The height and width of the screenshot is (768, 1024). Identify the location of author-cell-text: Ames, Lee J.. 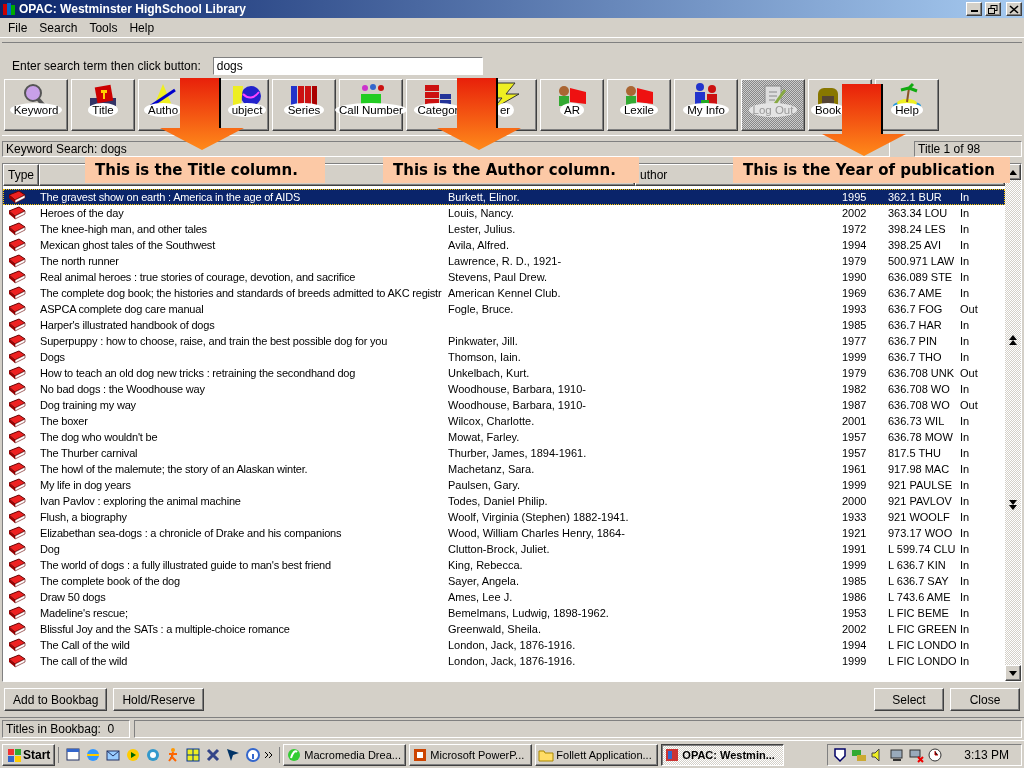
(481, 597).